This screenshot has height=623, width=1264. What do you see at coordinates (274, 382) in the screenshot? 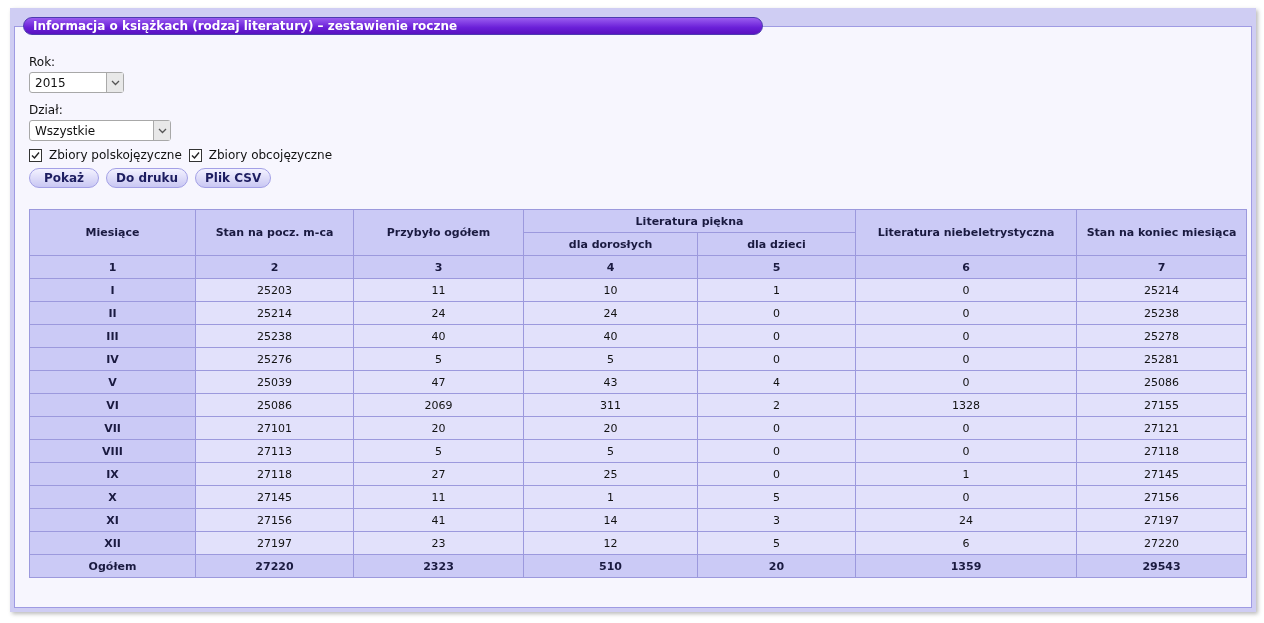
I see `table-cell: 25039` at bounding box center [274, 382].